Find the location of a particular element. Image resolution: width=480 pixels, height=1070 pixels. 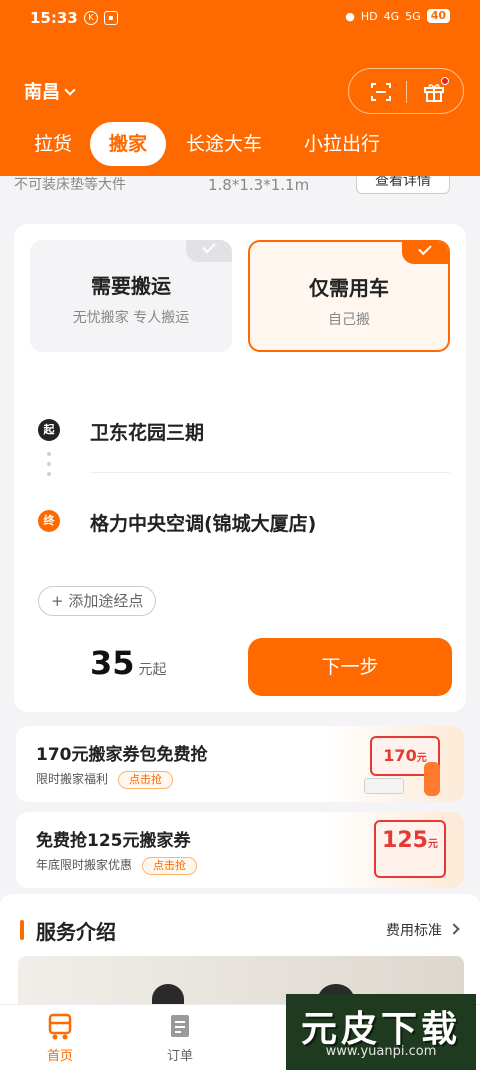

coupon-value: 125 is located at coordinates (405, 840).